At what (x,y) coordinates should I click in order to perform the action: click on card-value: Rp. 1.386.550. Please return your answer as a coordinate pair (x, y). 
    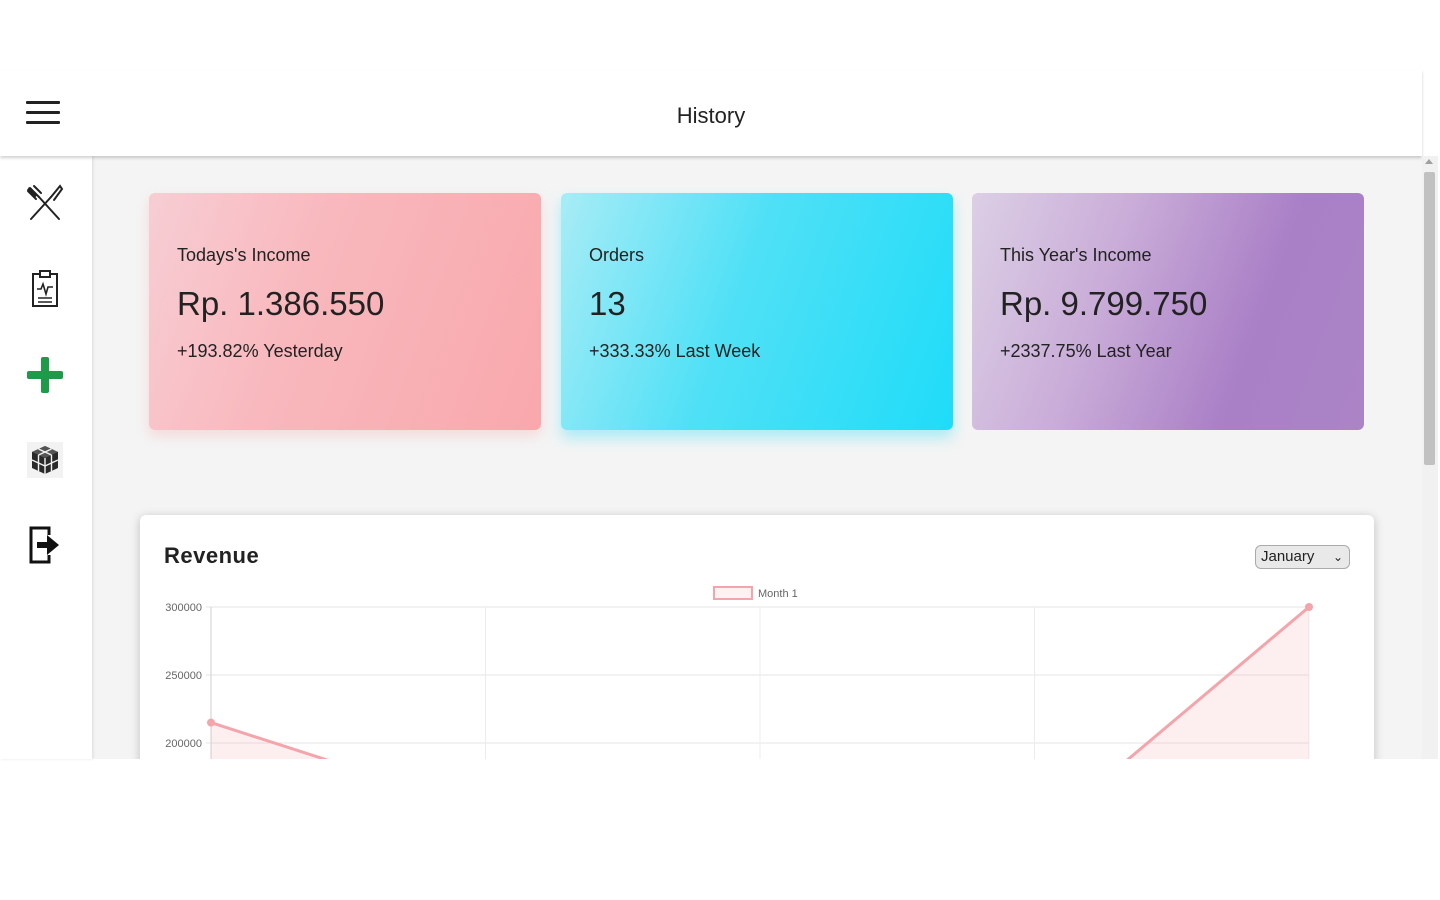
    Looking at the image, I should click on (281, 303).